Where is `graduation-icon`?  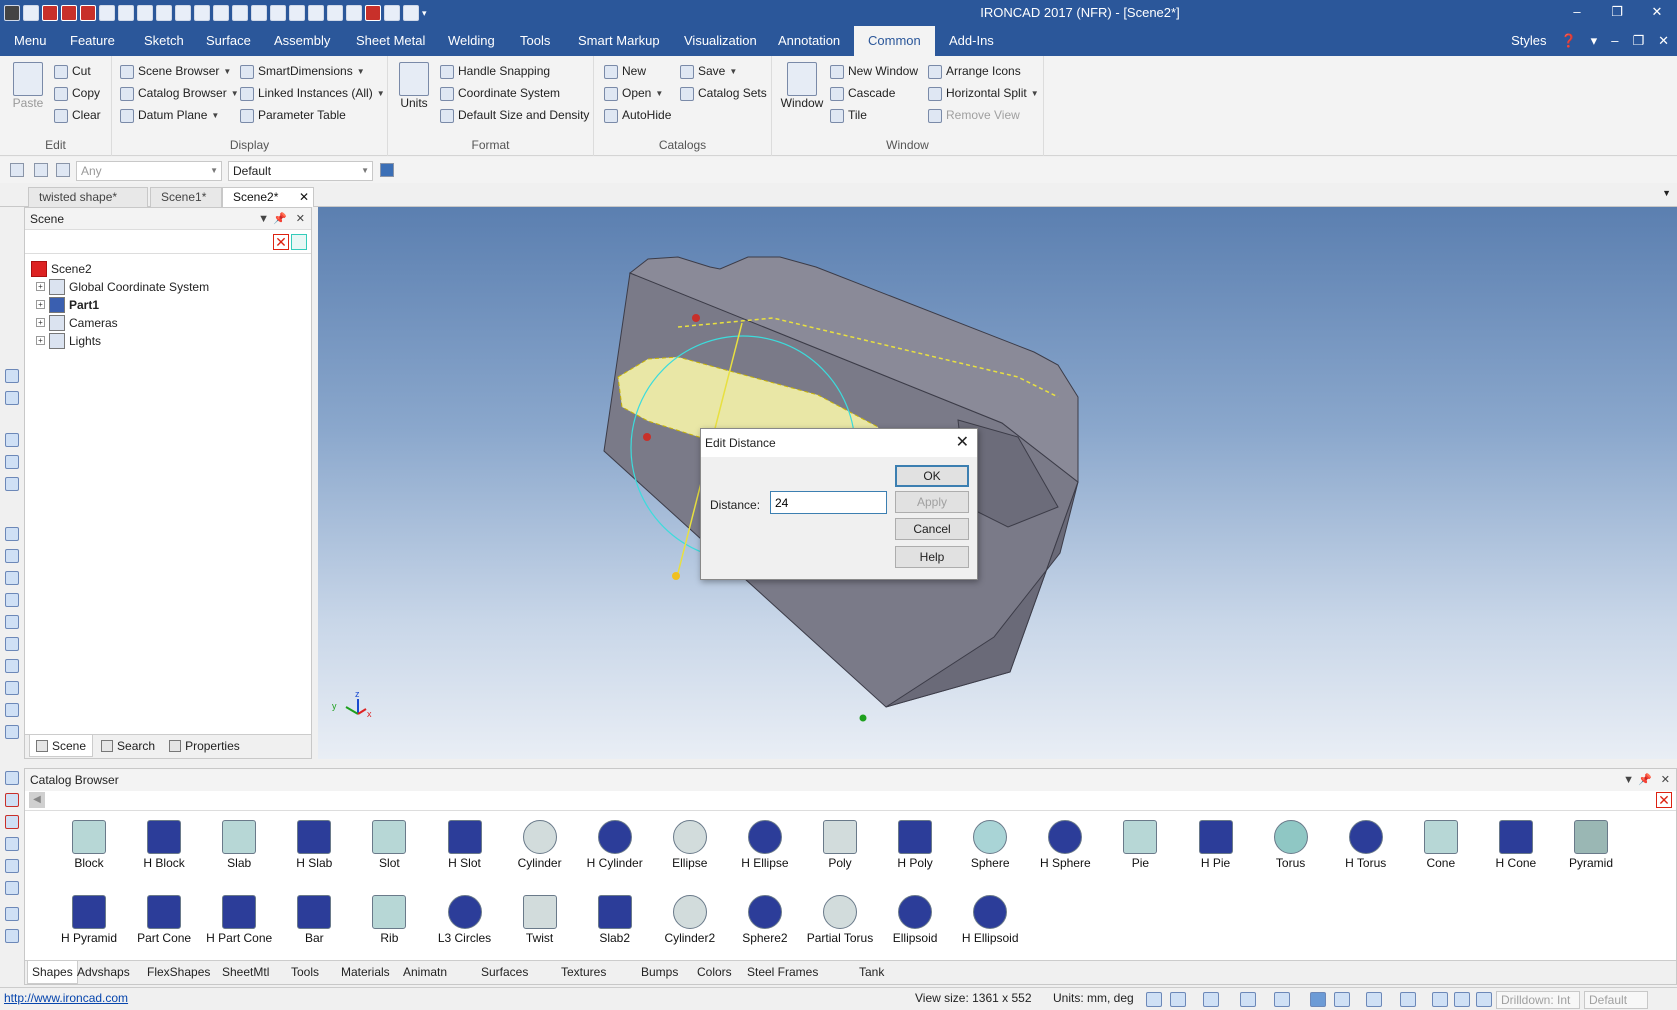
graduation-icon is located at coordinates (392, 13).